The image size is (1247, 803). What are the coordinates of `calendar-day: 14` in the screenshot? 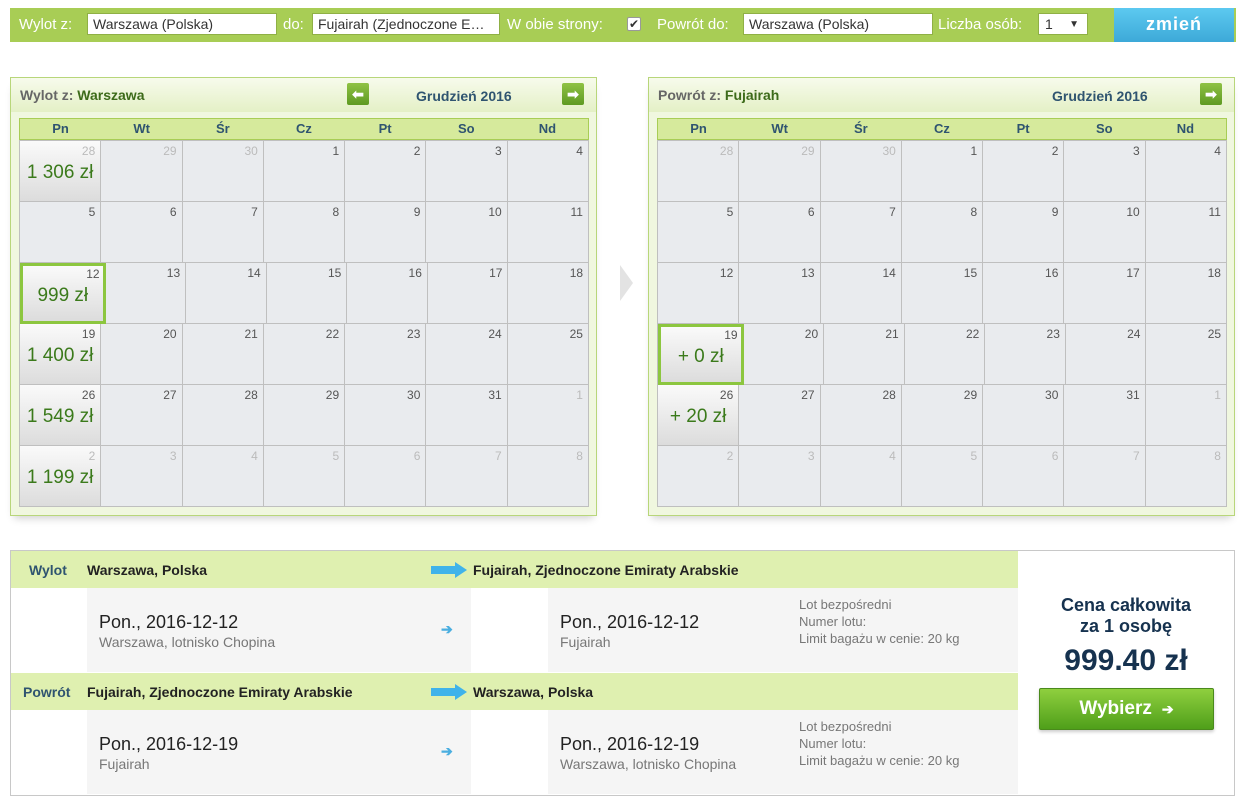 It's located at (861, 293).